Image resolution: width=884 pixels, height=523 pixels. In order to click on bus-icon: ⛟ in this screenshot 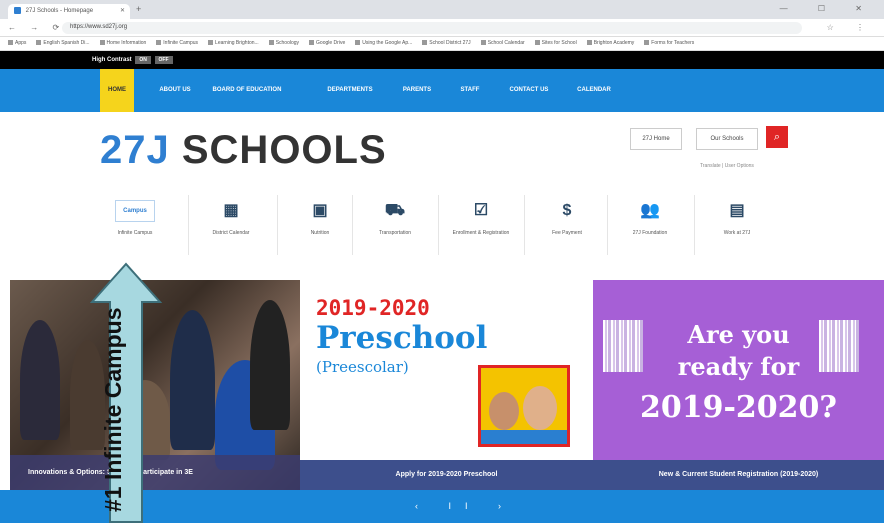, I will do `click(395, 210)`.